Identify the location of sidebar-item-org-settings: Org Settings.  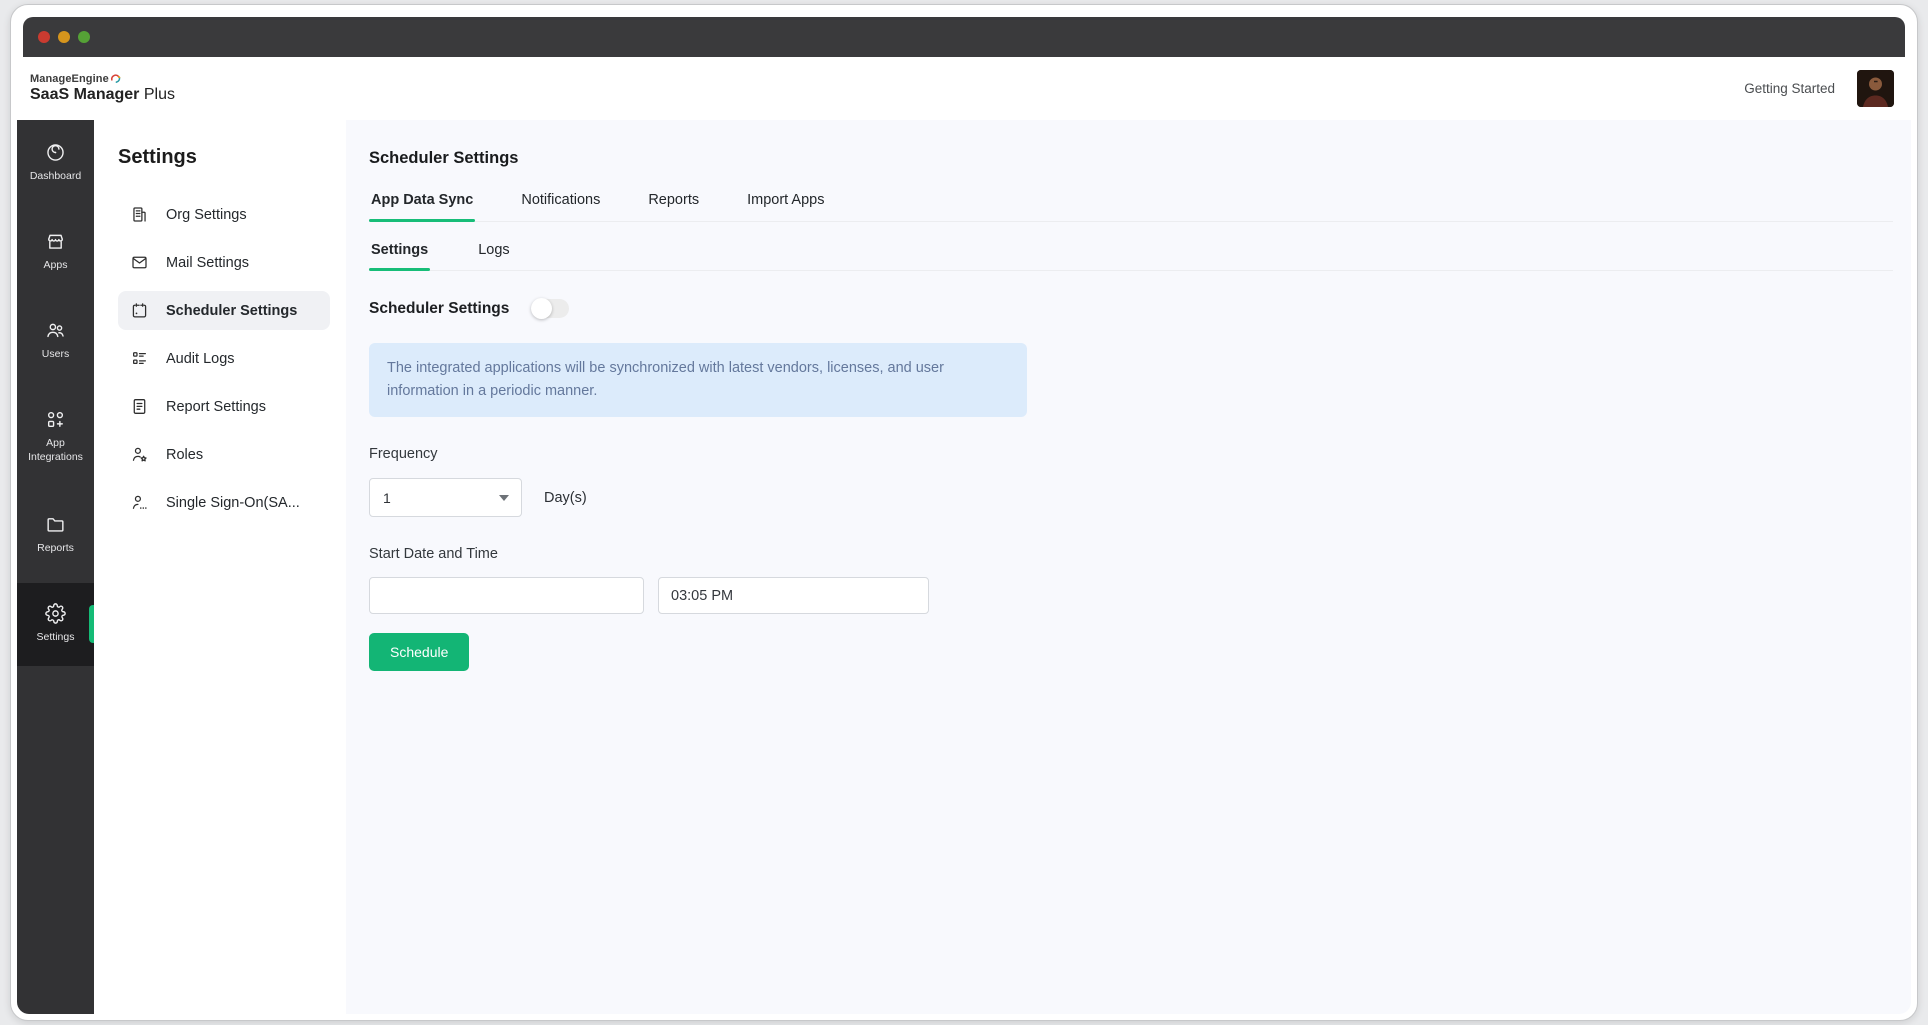
(224, 214).